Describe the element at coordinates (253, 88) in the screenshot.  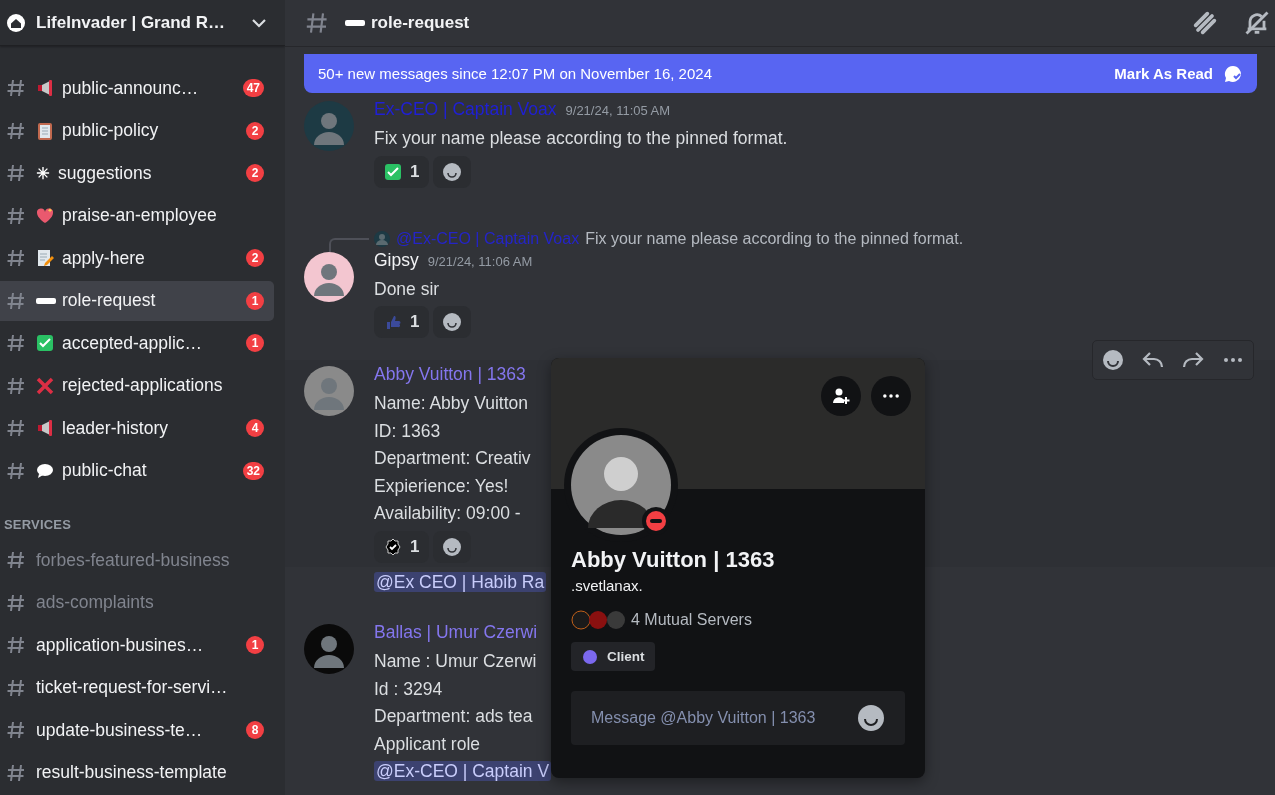
I see `unread-count: 47` at that location.